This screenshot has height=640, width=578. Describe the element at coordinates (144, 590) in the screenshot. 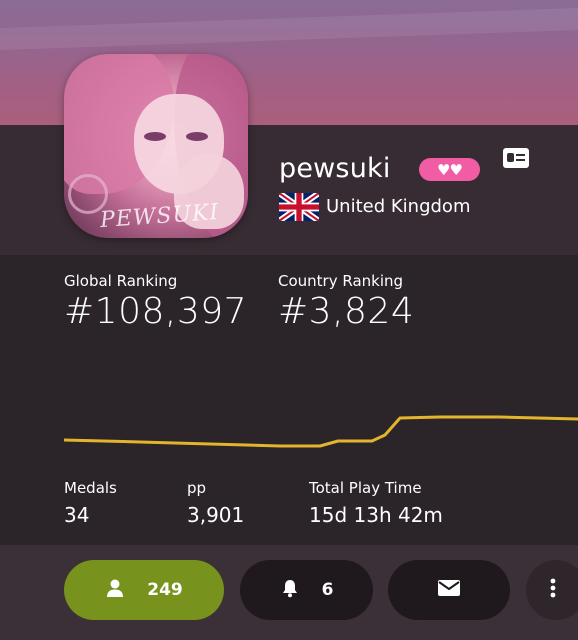

I see `friends-button: 249` at that location.